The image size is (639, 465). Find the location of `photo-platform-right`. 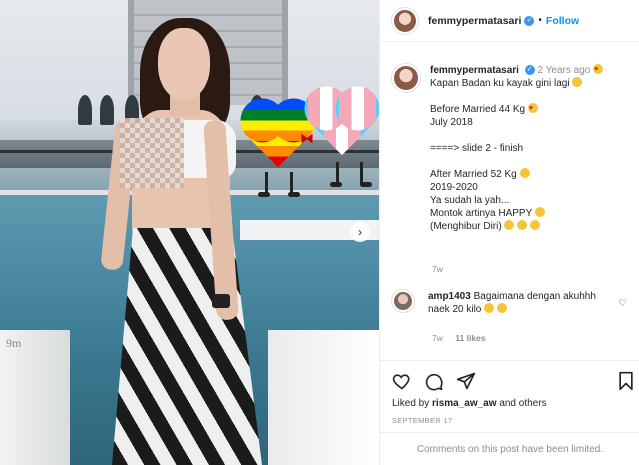

photo-platform-right is located at coordinates (323, 397).